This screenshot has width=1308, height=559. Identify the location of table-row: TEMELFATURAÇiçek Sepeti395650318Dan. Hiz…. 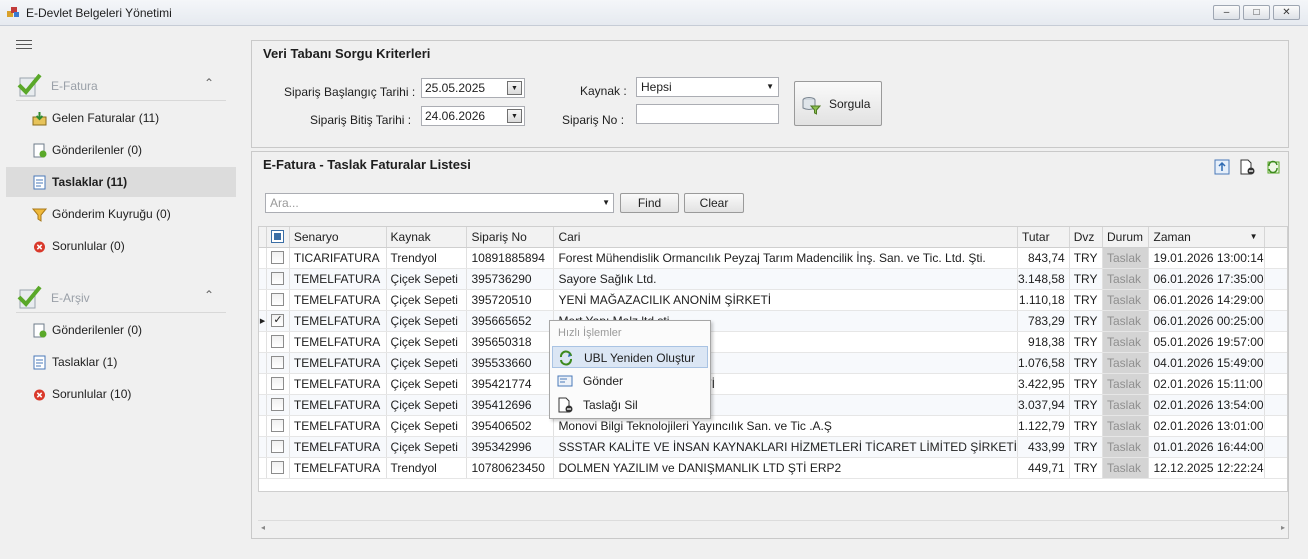
(773, 342).